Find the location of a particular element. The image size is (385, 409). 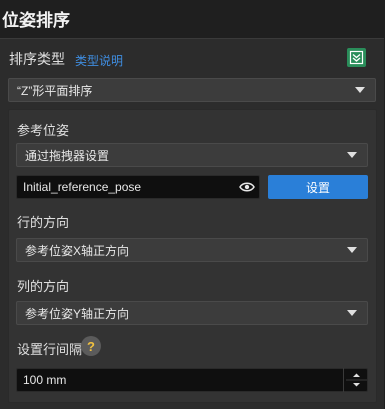

page-title: 位姿排序 is located at coordinates (36, 20).